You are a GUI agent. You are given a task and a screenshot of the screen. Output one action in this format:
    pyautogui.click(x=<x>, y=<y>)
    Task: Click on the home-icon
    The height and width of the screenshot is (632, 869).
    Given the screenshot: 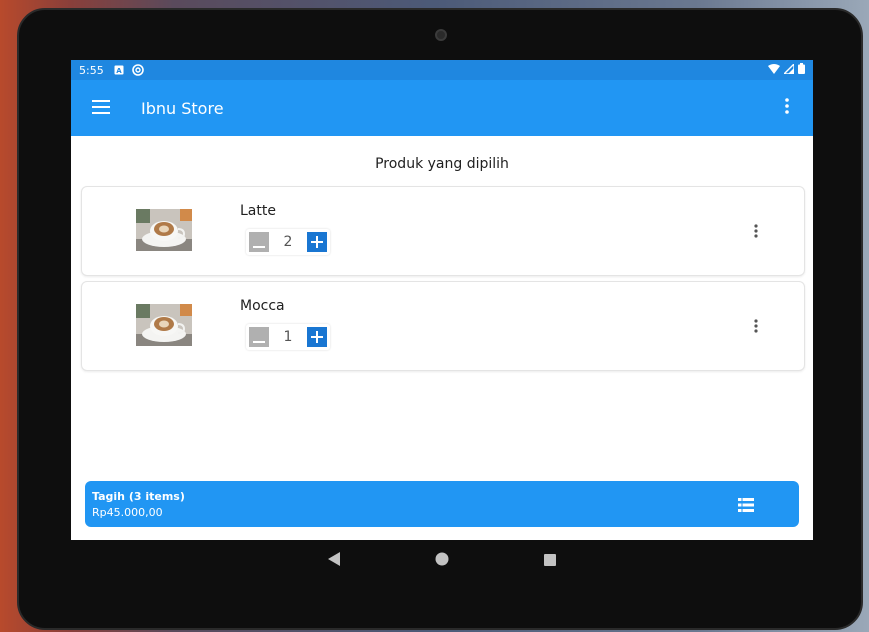 What is the action you would take?
    pyautogui.click(x=442, y=560)
    